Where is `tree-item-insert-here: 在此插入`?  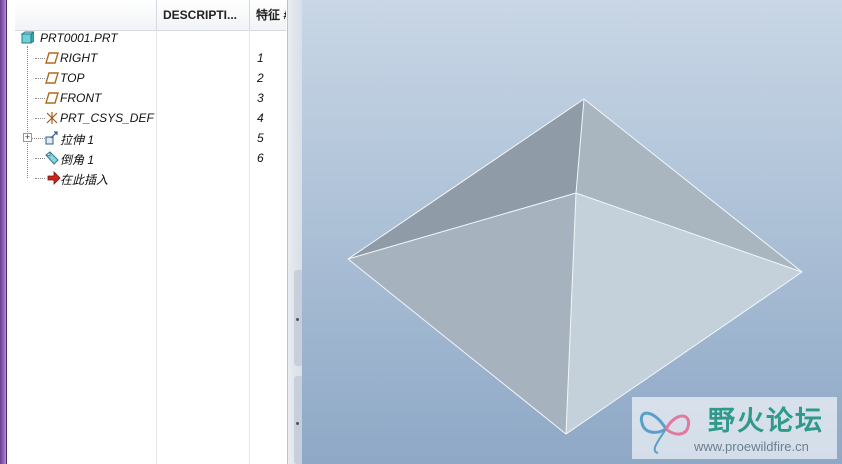 tree-item-insert-here: 在此插入 is located at coordinates (150, 178).